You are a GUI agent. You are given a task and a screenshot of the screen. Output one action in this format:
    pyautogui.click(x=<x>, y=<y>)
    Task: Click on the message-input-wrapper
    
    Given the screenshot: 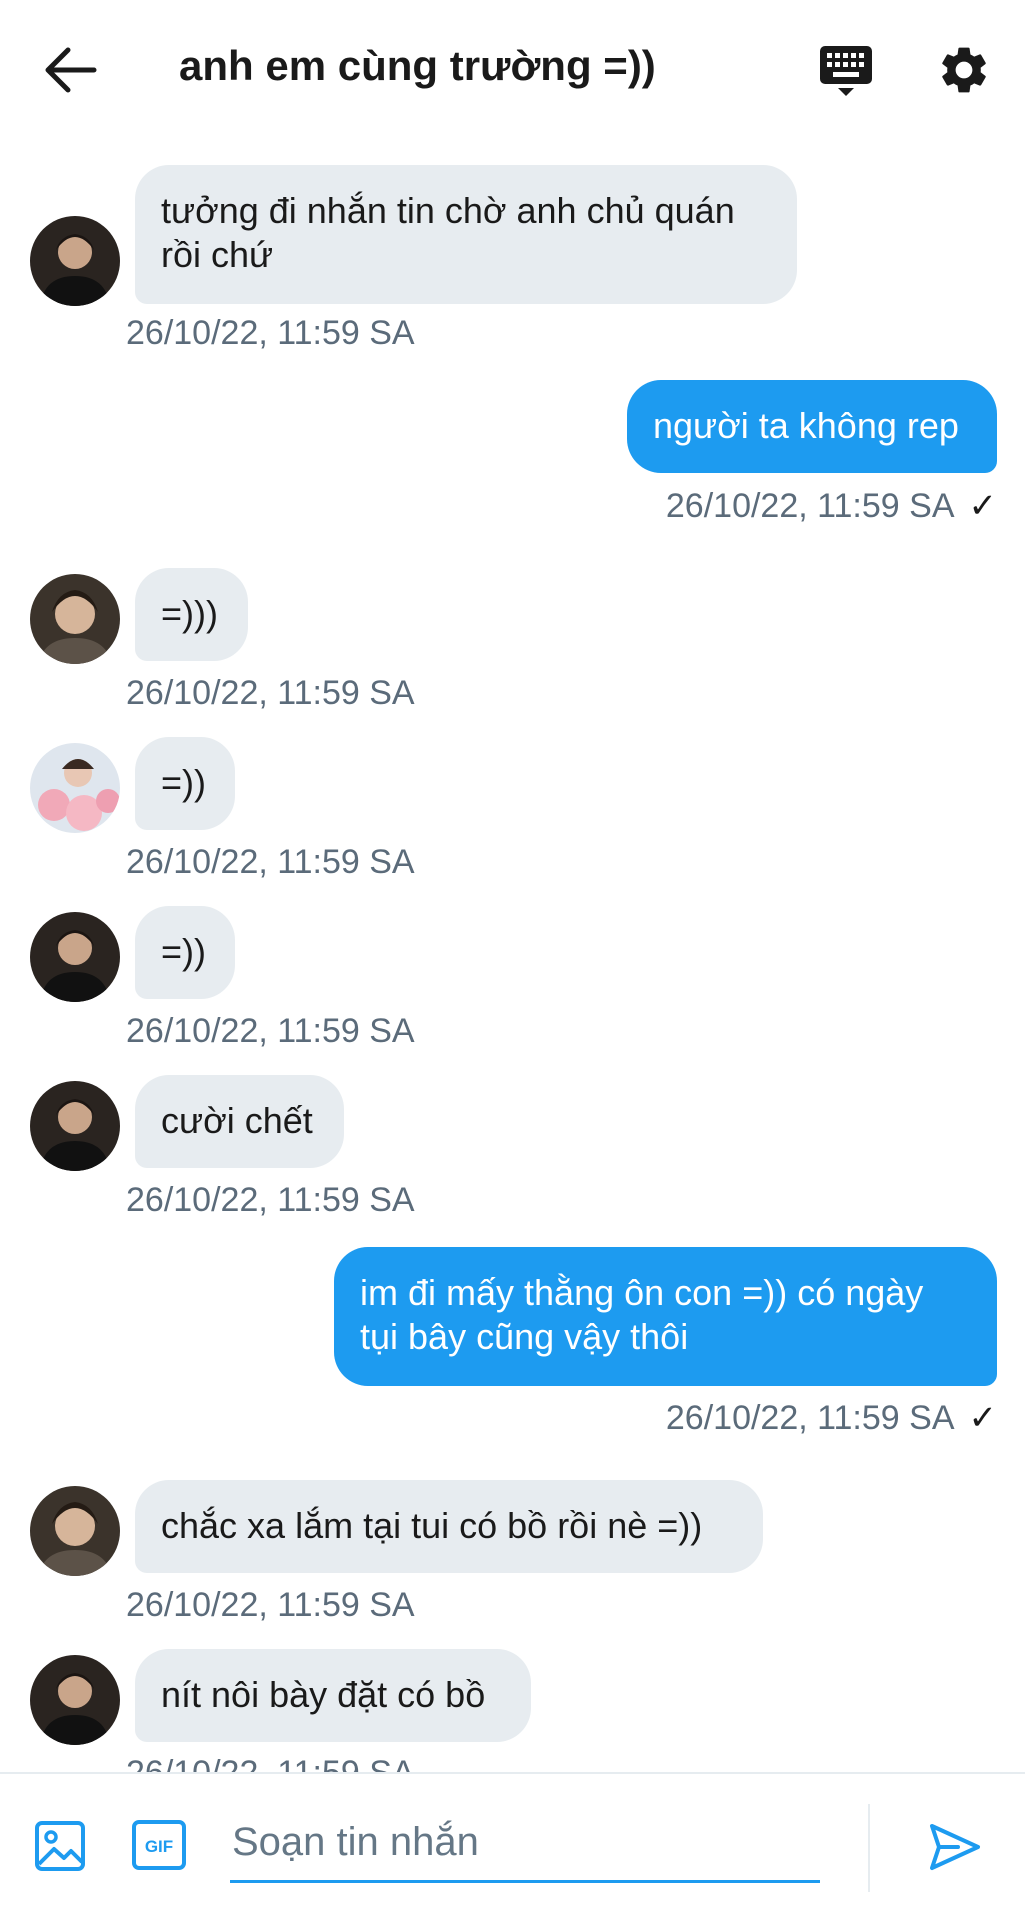 What is the action you would take?
    pyautogui.click(x=527, y=1842)
    